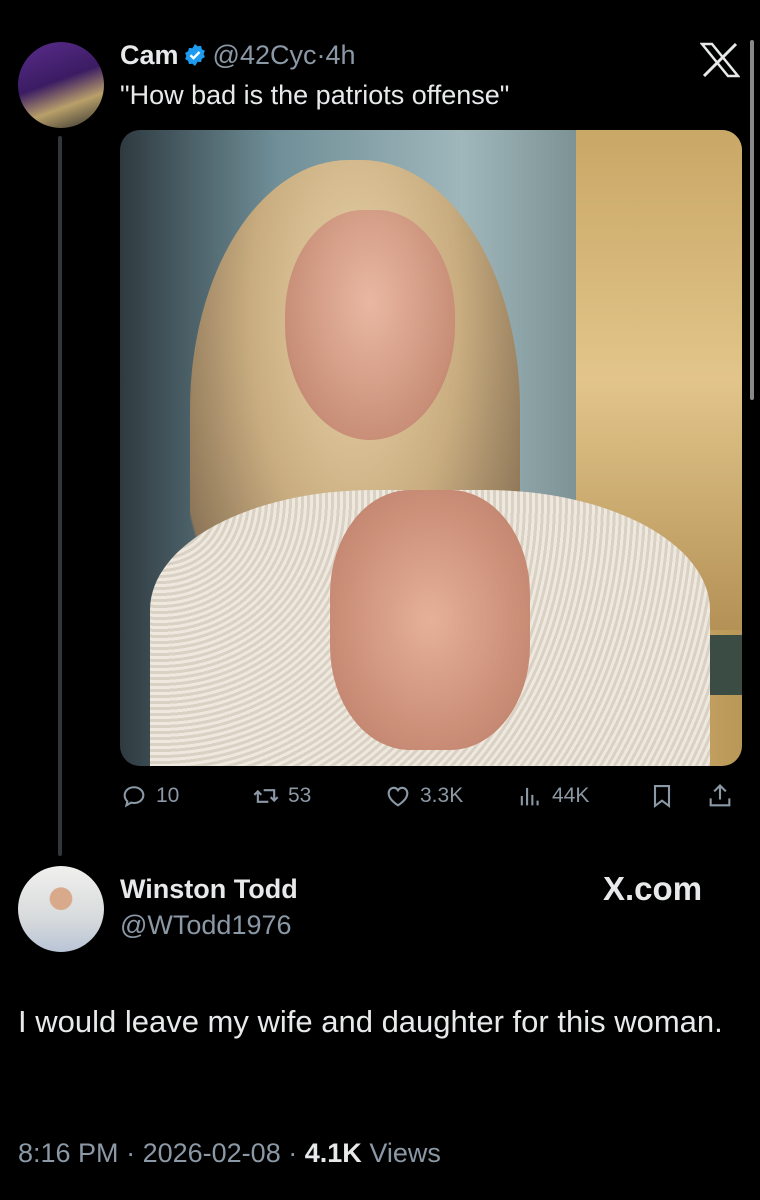 This screenshot has height=1200, width=760. What do you see at coordinates (265, 55) in the screenshot?
I see `tweet-author-handle: @42Cyc` at bounding box center [265, 55].